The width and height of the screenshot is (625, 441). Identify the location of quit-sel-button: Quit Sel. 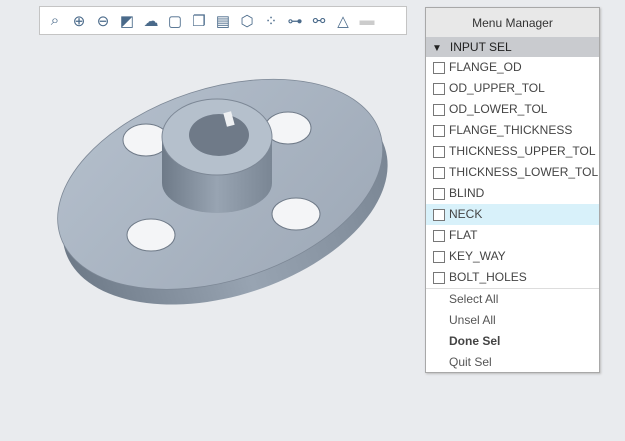
(512, 362).